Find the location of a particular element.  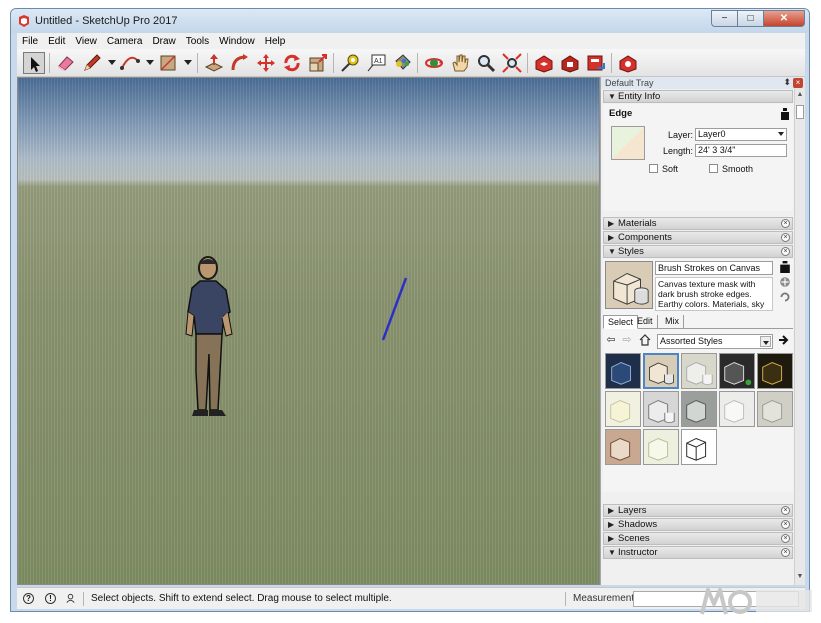

pan-tool-button is located at coordinates (460, 63).